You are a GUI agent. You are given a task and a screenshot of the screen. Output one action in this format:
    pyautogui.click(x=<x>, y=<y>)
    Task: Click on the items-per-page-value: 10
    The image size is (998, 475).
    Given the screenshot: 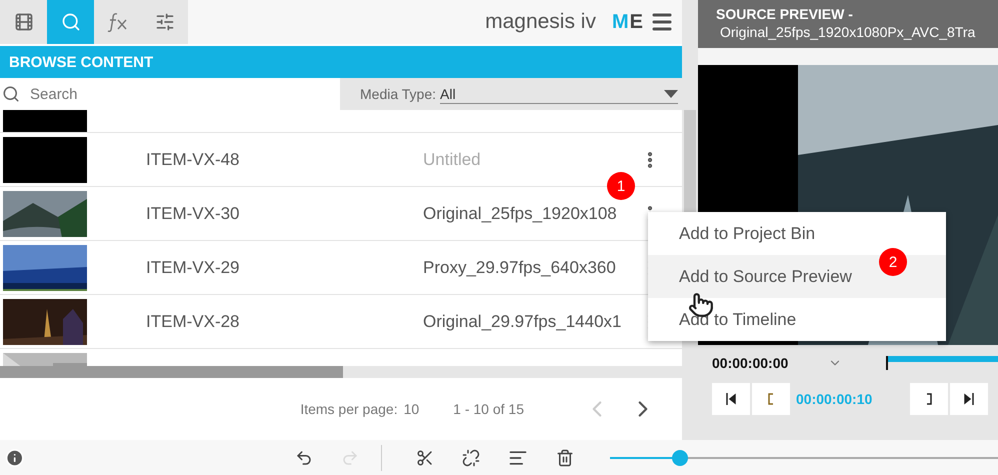 What is the action you would take?
    pyautogui.click(x=412, y=409)
    